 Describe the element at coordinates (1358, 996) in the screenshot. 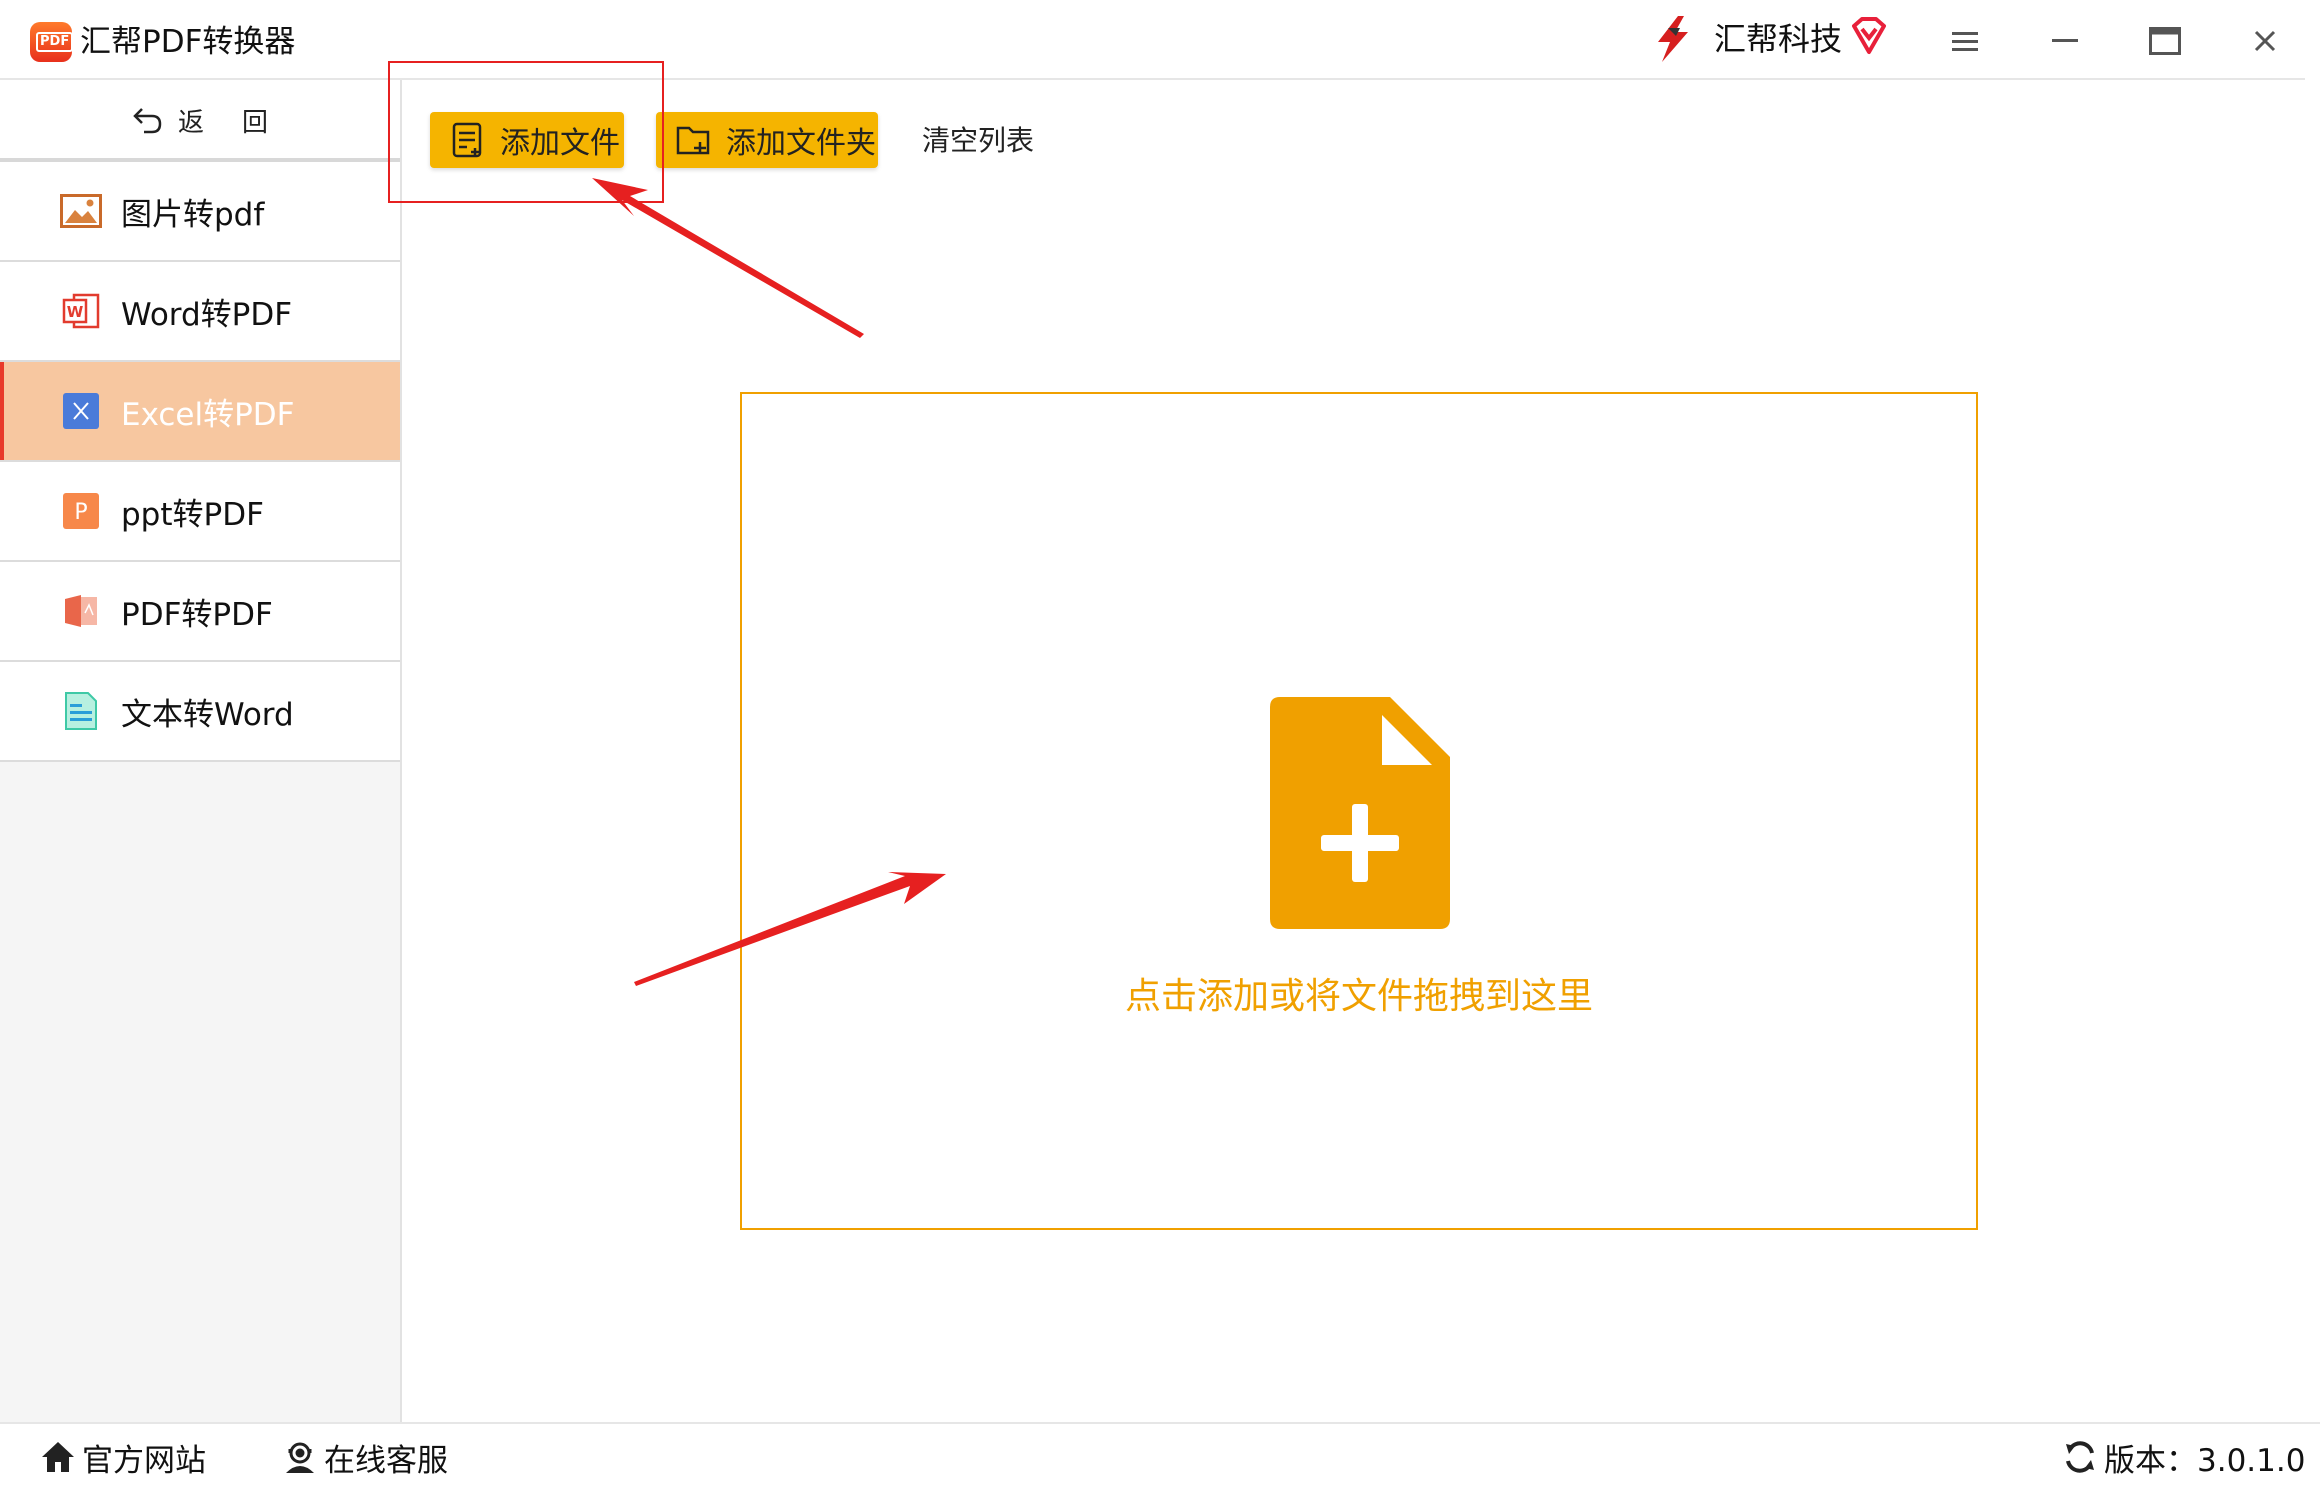

I see `drop-zone-hint: 点击添加或将文件拖拽到这里` at that location.